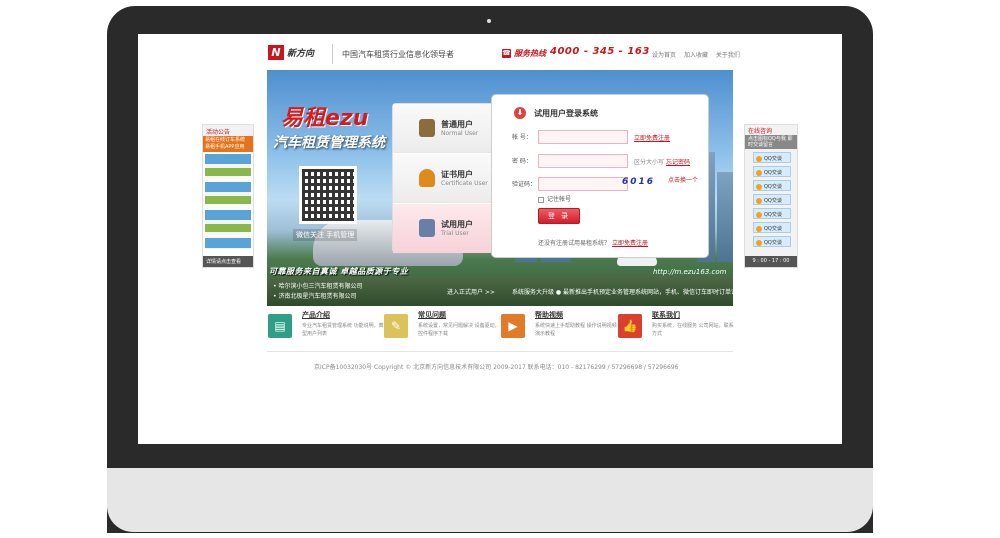  I want to click on password-hint: 区分大小写 忘记密码, so click(662, 161).